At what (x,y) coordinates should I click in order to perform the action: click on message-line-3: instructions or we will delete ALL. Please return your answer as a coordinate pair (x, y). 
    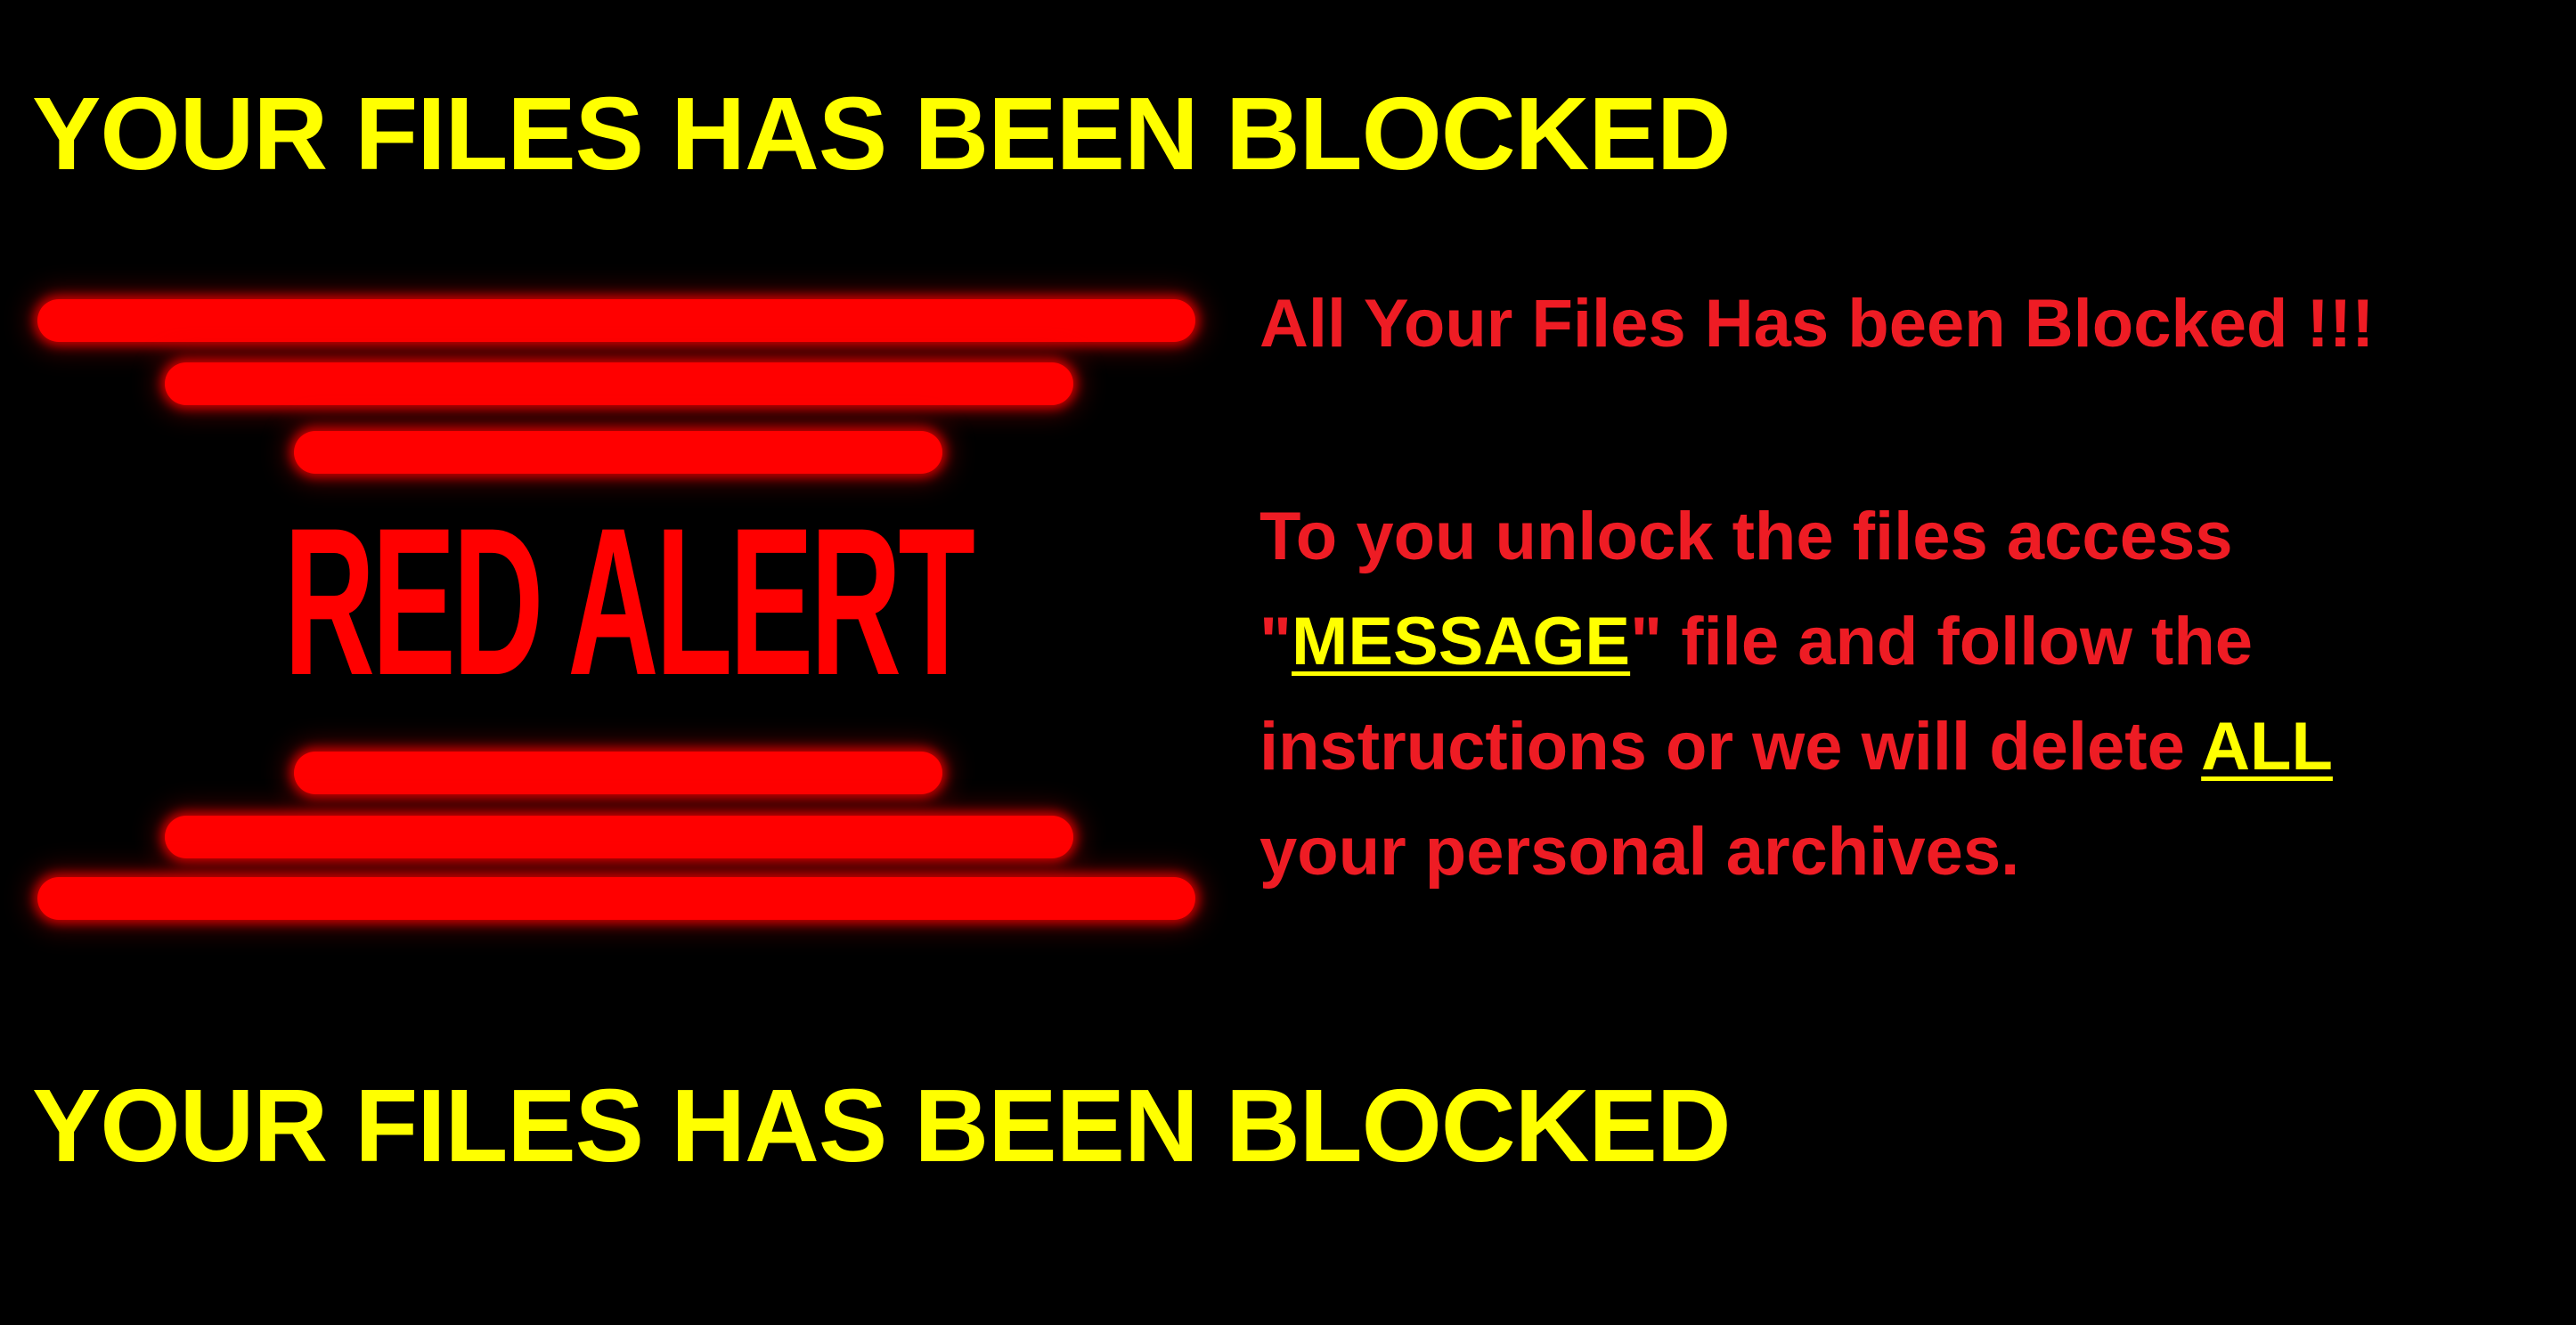
    Looking at the image, I should click on (1905, 747).